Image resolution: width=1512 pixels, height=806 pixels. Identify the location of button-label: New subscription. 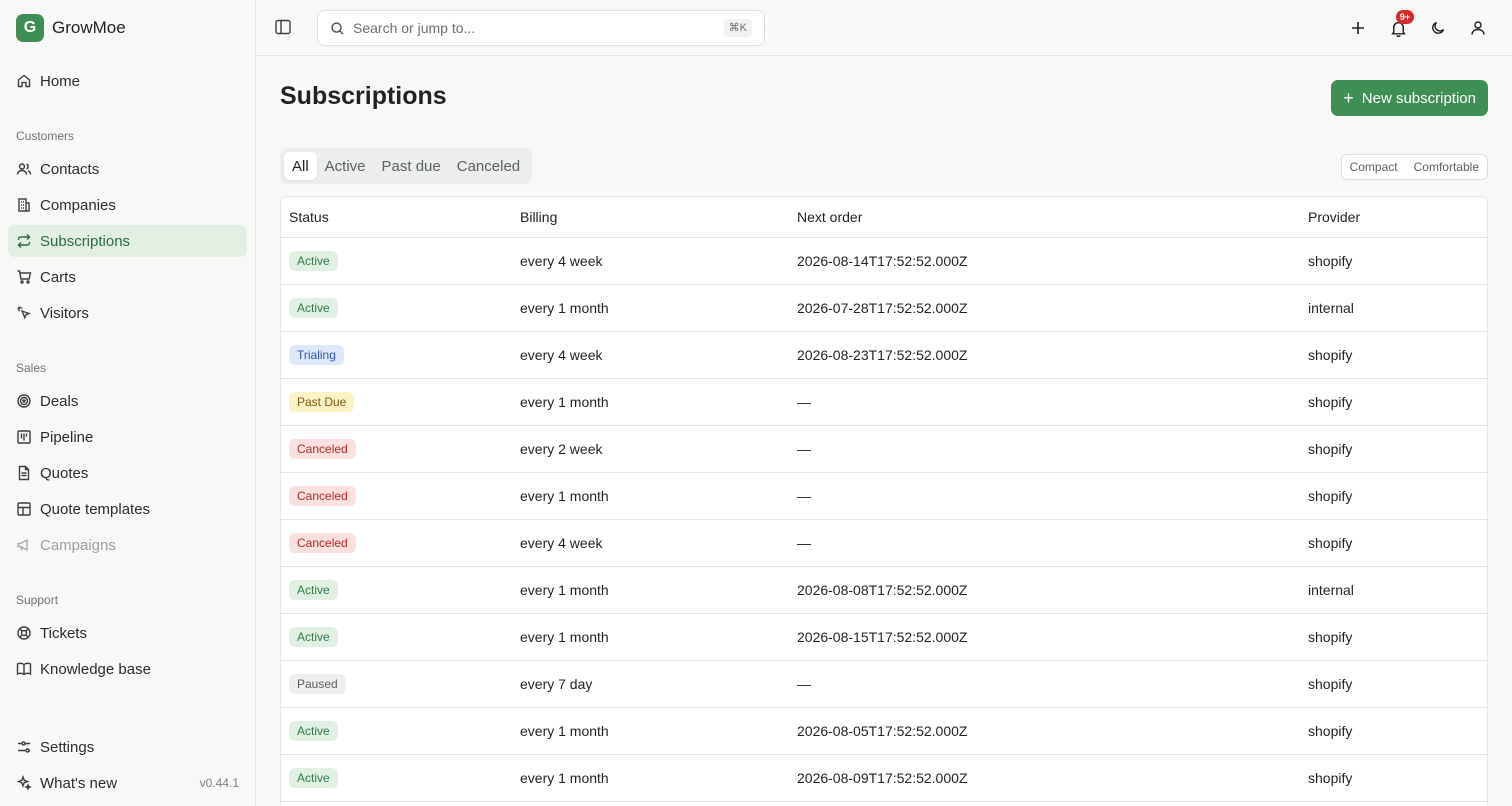
(1418, 98).